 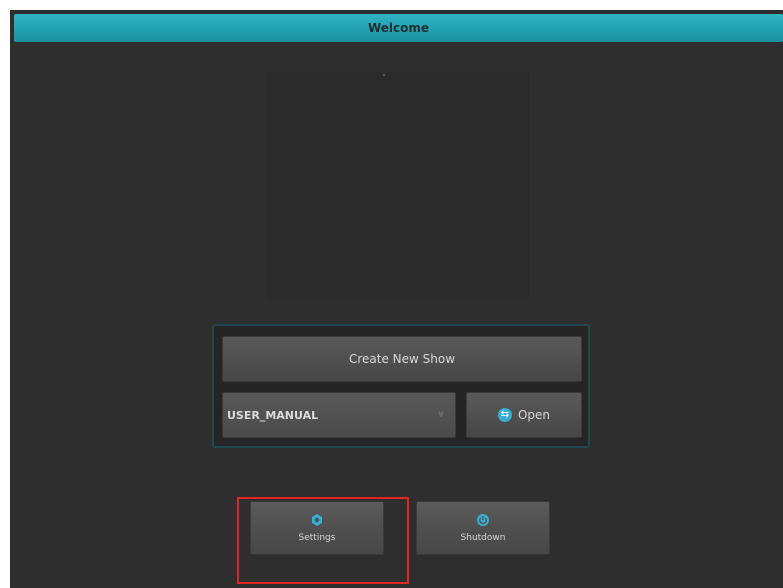 What do you see at coordinates (339, 415) in the screenshot?
I see `show-select: USER_MANUAL ∨` at bounding box center [339, 415].